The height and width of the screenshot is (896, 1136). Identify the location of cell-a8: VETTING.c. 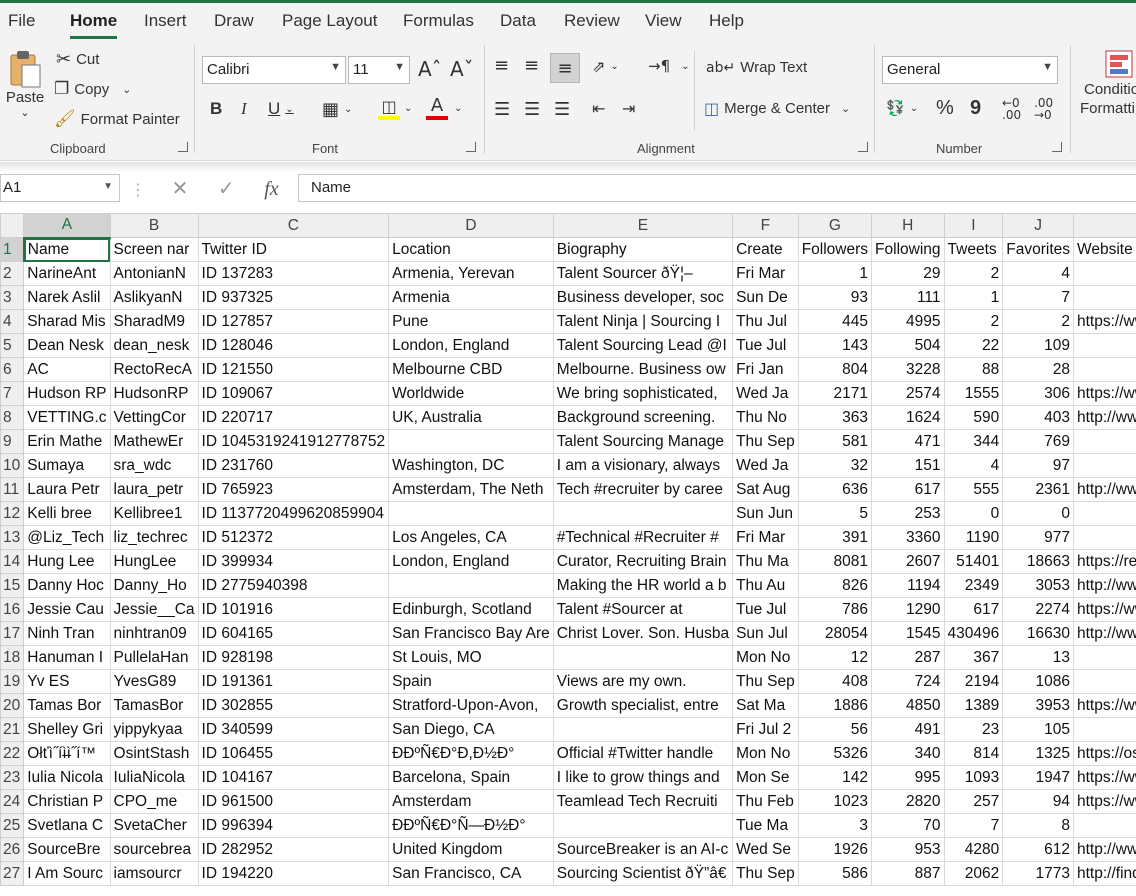
(67, 417).